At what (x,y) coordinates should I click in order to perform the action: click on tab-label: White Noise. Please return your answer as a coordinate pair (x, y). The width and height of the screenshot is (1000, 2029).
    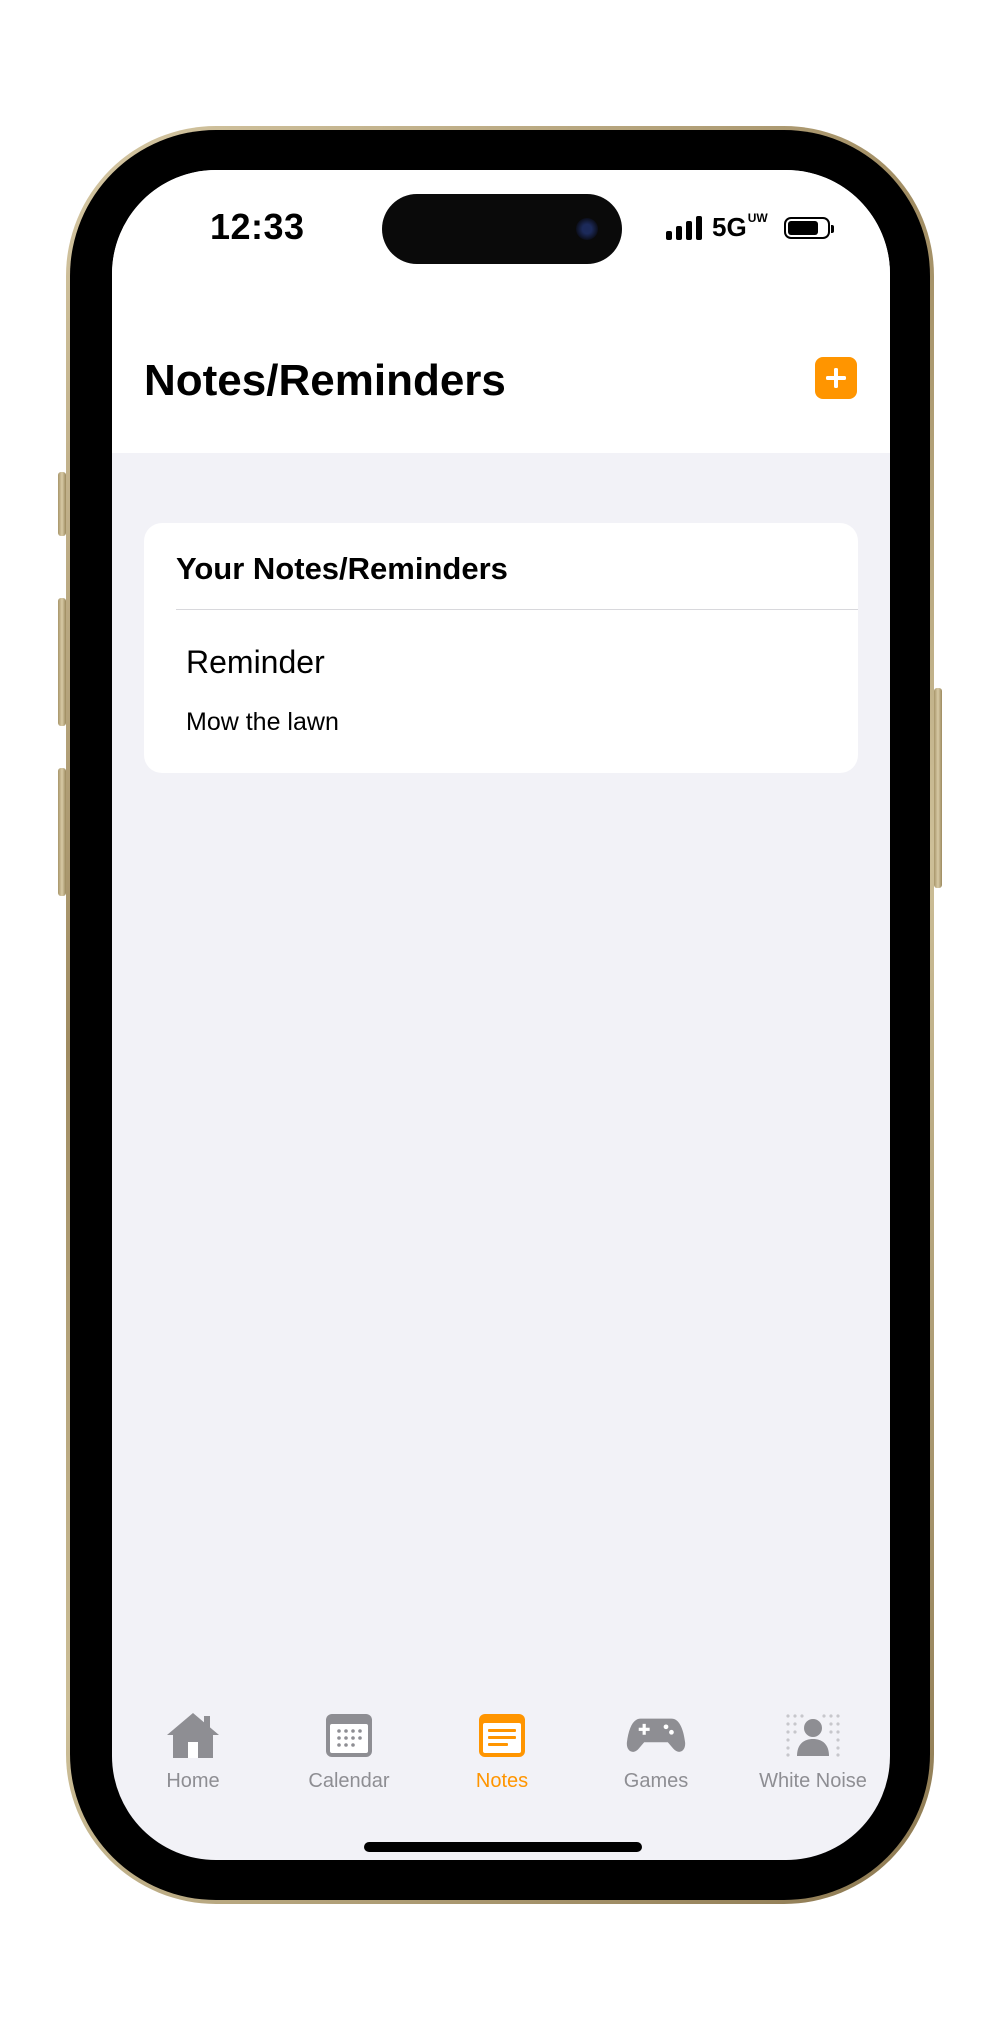
    Looking at the image, I should click on (813, 1781).